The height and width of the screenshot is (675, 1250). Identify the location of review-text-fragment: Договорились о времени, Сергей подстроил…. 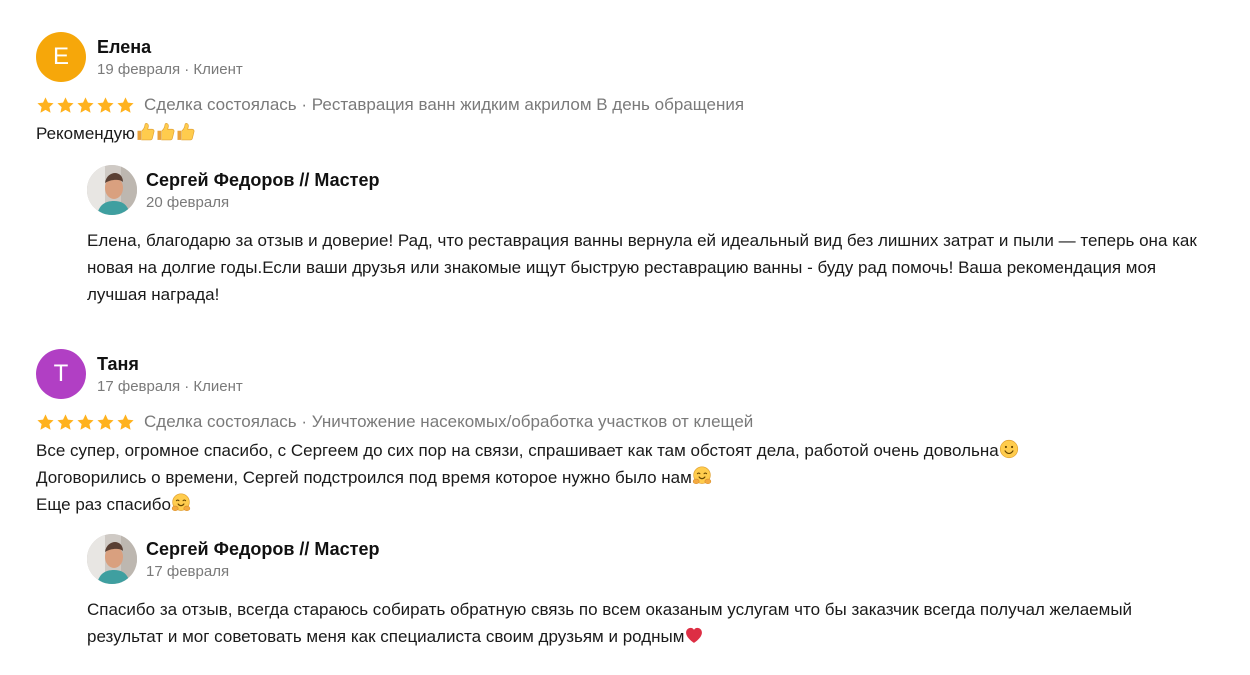
(364, 477).